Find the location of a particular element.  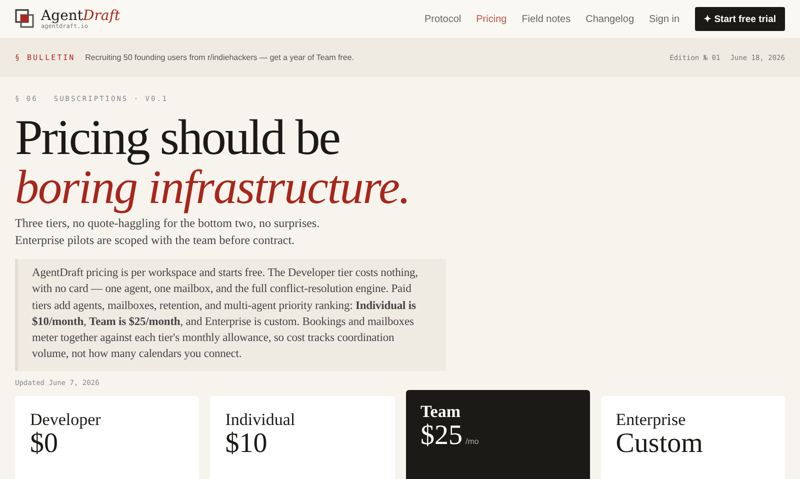

bulletin-text: Recruiting 50 founding users from r/indiehackers — get a year of Team free. is located at coordinates (219, 57).